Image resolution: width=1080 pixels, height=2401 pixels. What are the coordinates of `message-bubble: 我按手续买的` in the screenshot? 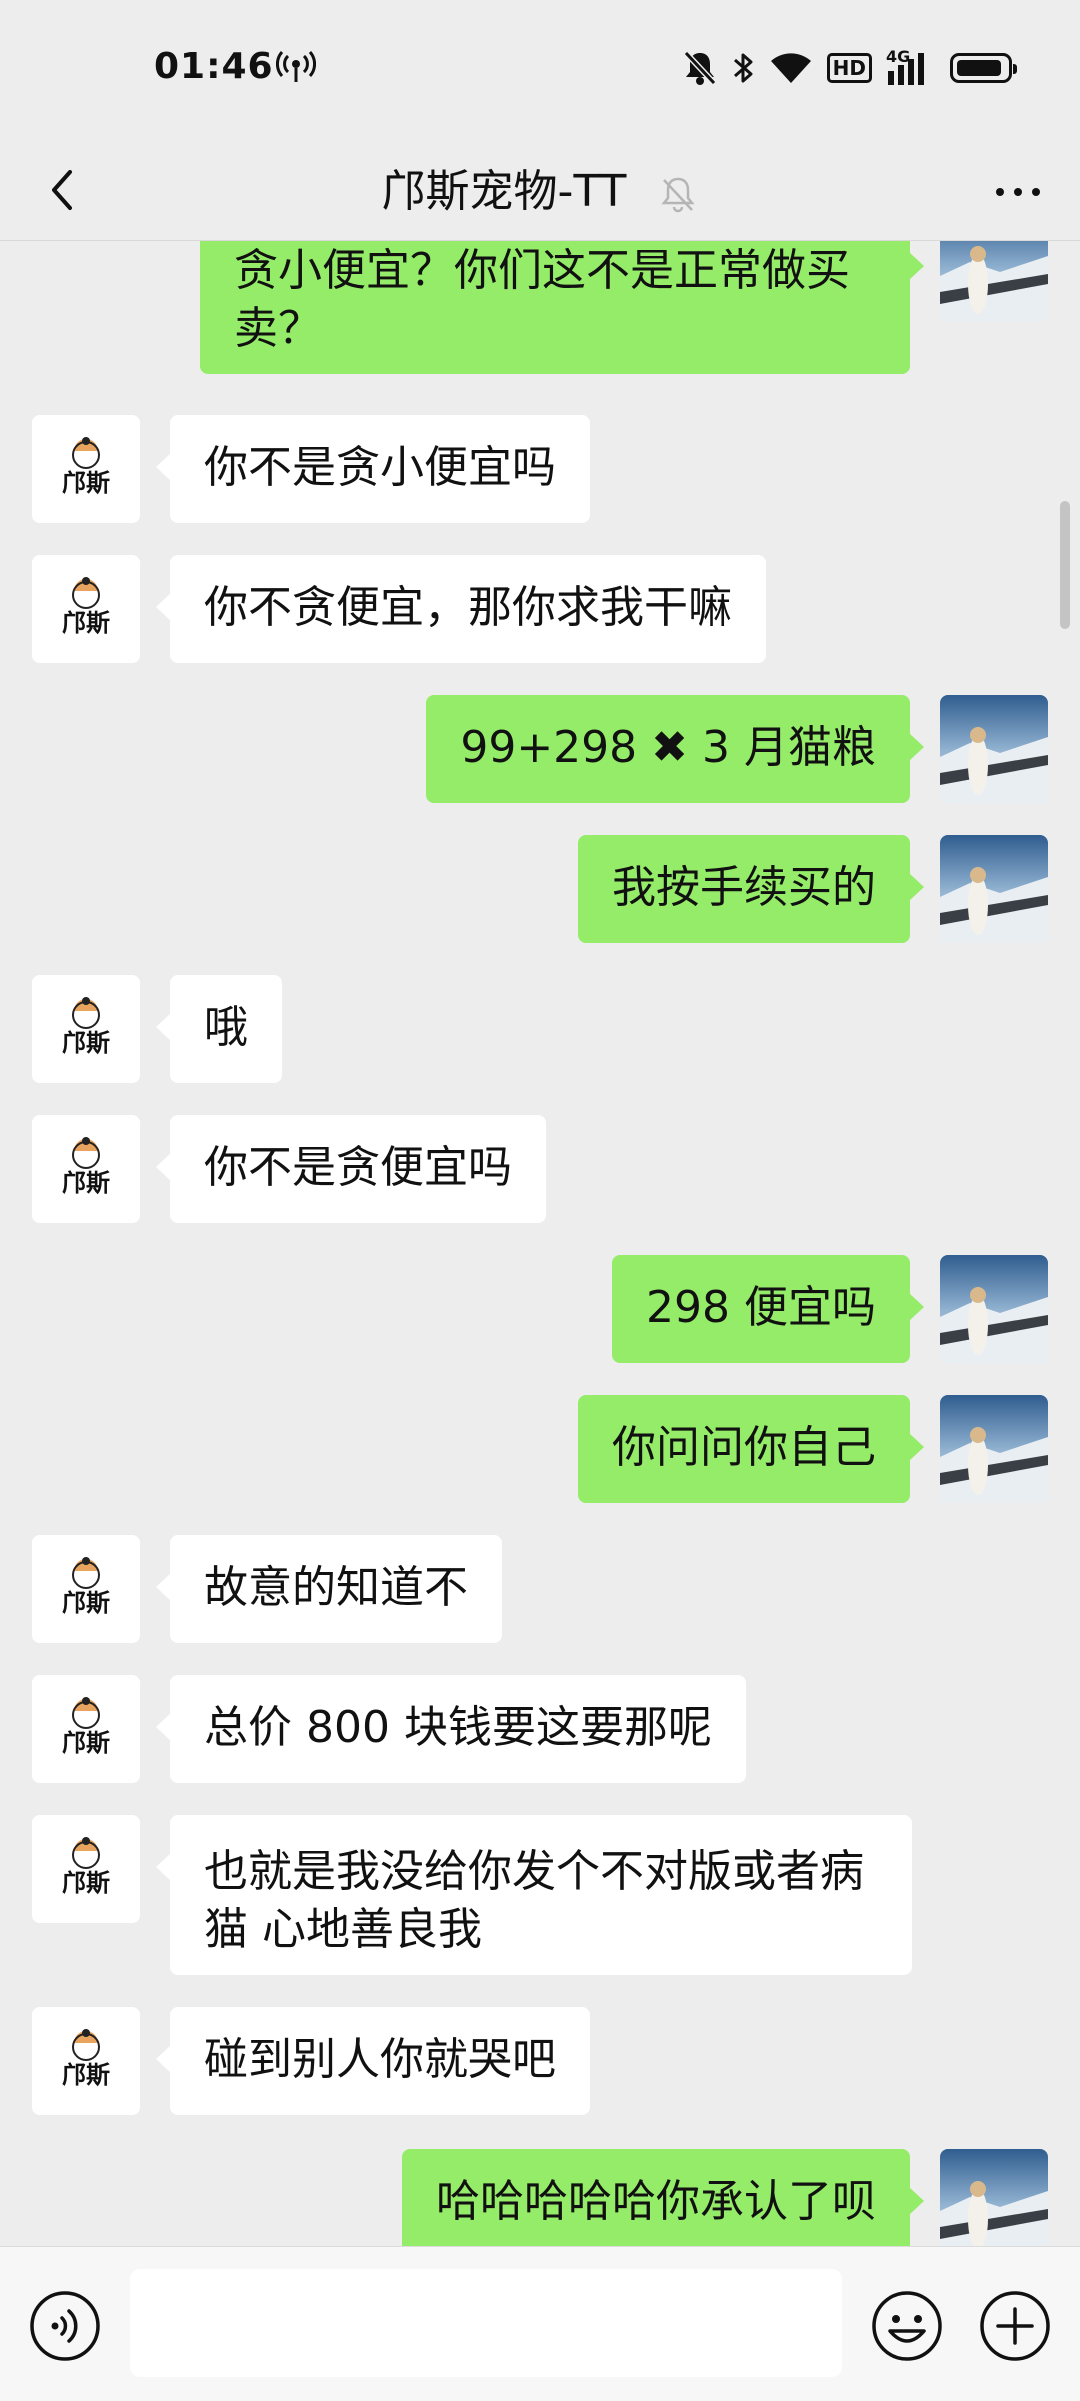 It's located at (751, 889).